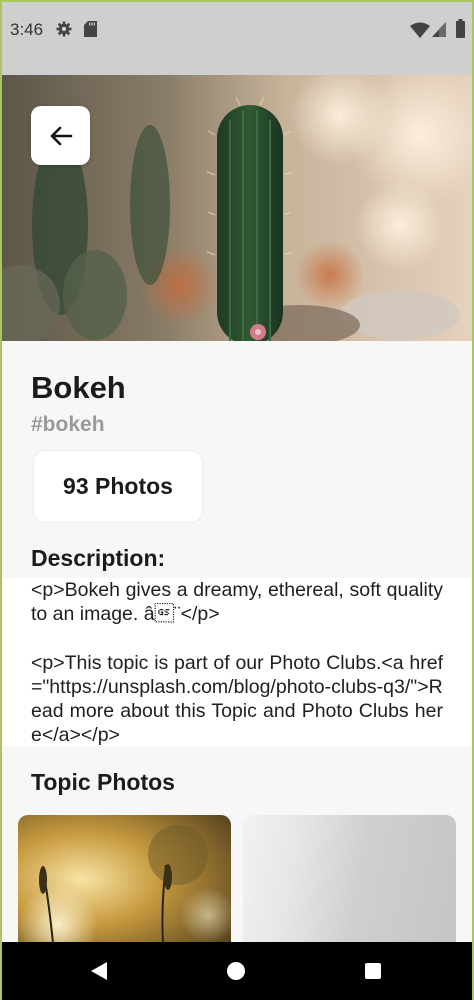 The height and width of the screenshot is (1000, 474). What do you see at coordinates (103, 782) in the screenshot?
I see `topic-photos-heading: Topic Photos` at bounding box center [103, 782].